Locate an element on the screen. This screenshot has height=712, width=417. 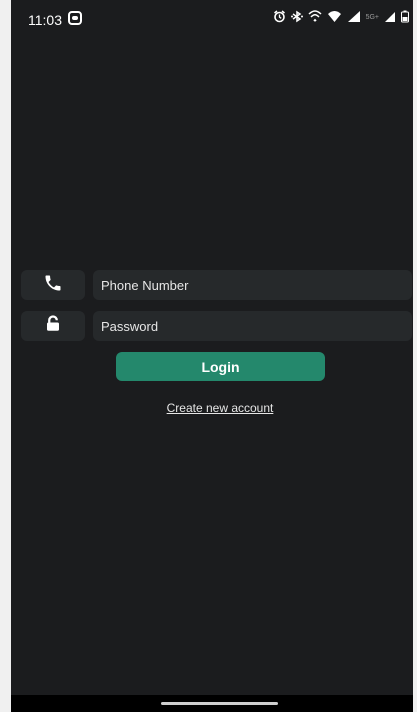
unlock-icon-box is located at coordinates (53, 326).